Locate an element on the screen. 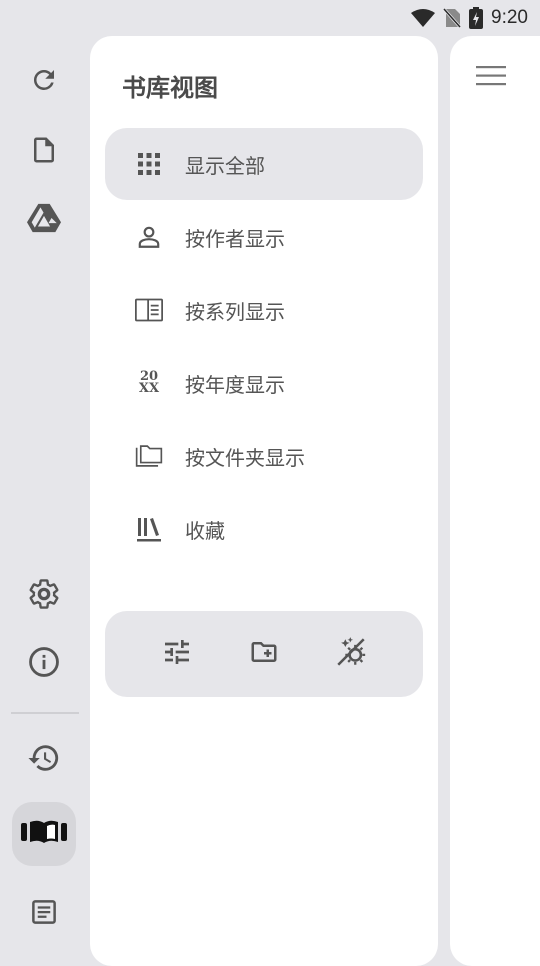 This screenshot has height=966, width=540. file-icon is located at coordinates (44, 152).